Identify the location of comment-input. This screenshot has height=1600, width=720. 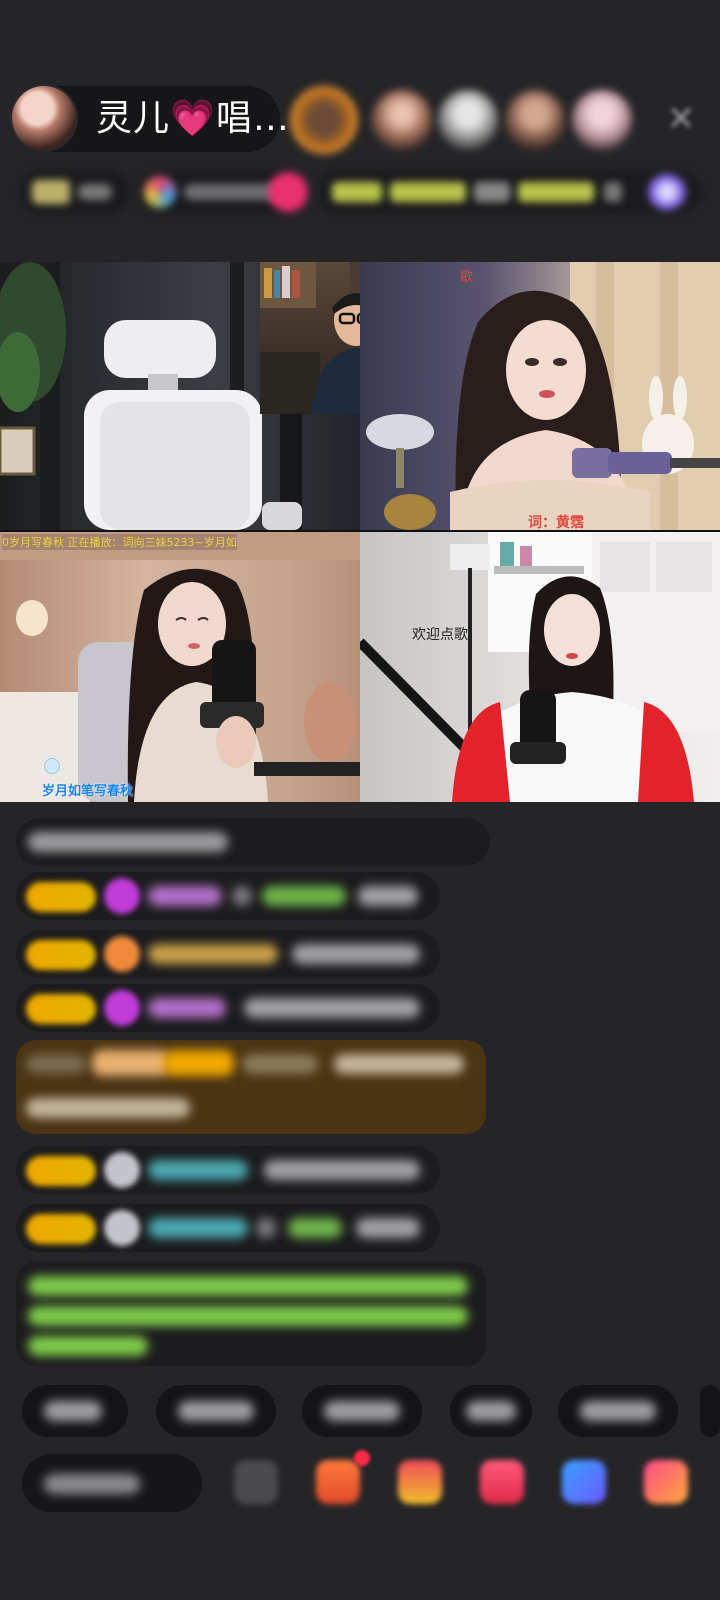
(112, 1483).